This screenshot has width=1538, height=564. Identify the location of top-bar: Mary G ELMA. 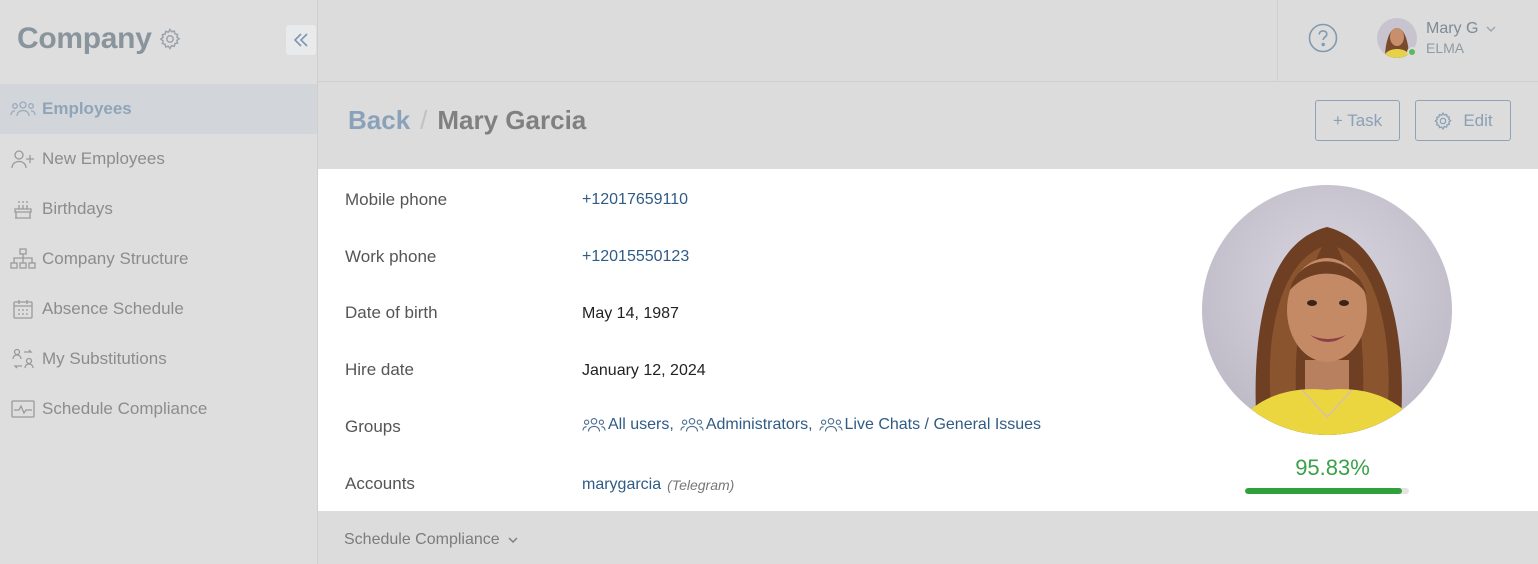
(928, 41).